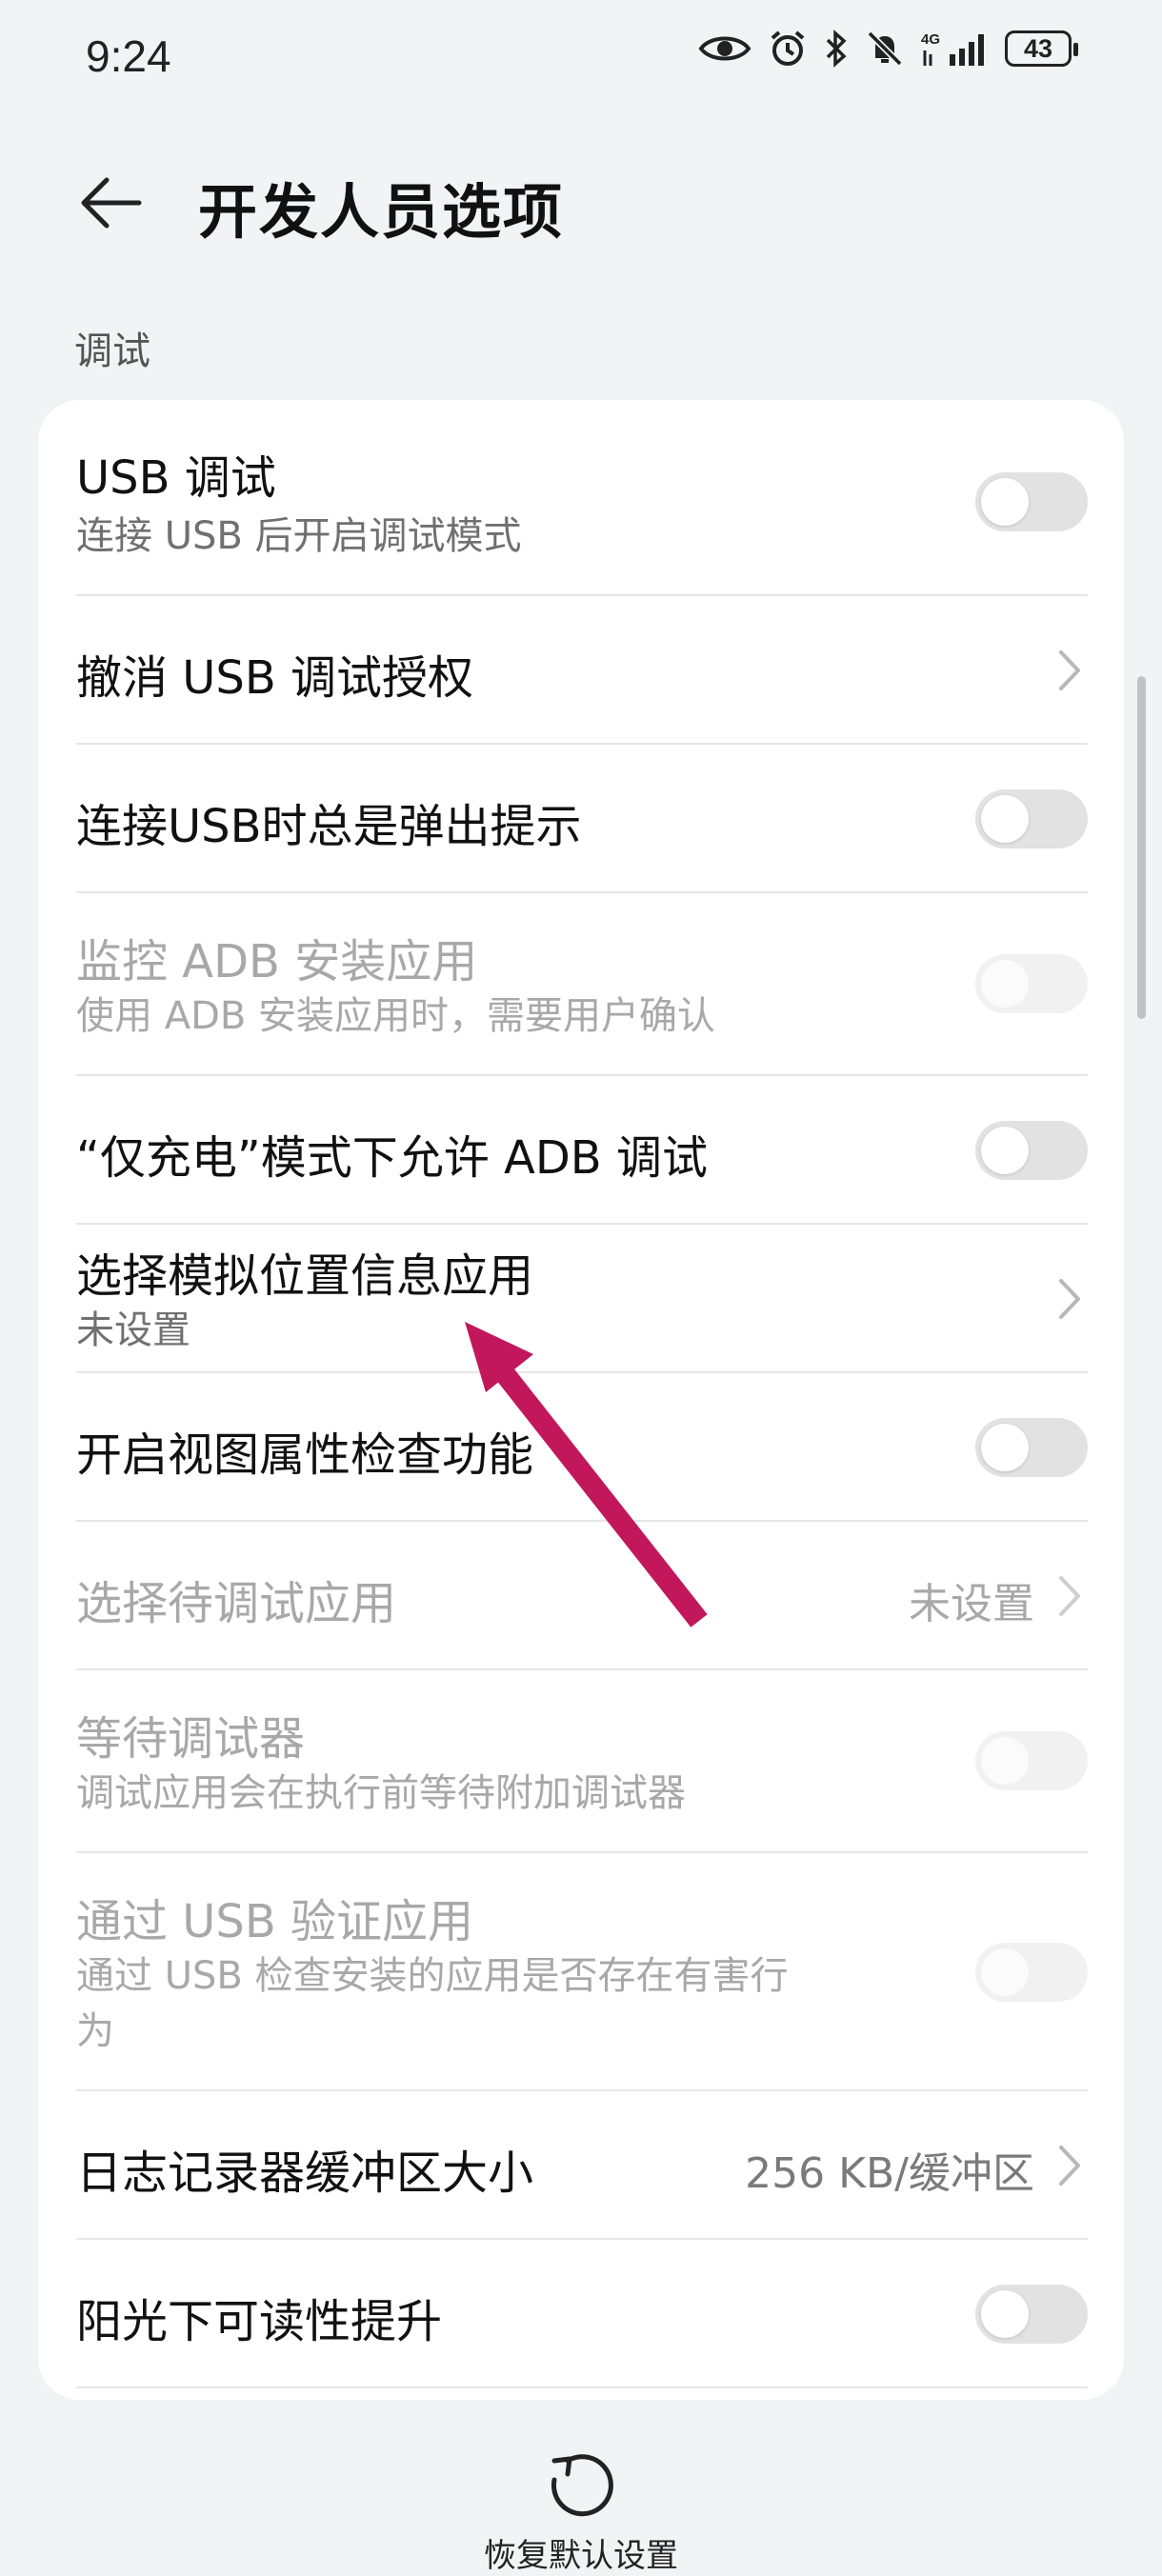 This screenshot has height=2576, width=1162. I want to click on battery-icon: 43, so click(1041, 48).